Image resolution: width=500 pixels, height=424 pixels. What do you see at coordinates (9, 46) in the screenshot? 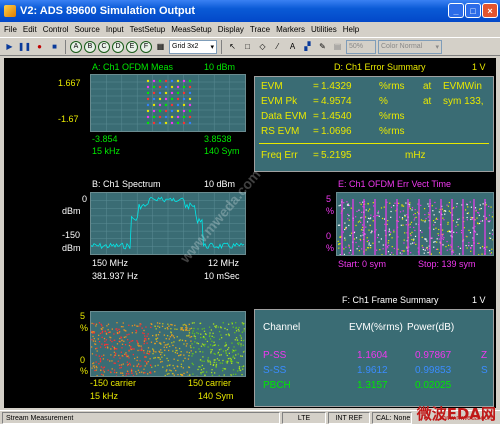
I see `play-icon: ▶` at bounding box center [9, 46].